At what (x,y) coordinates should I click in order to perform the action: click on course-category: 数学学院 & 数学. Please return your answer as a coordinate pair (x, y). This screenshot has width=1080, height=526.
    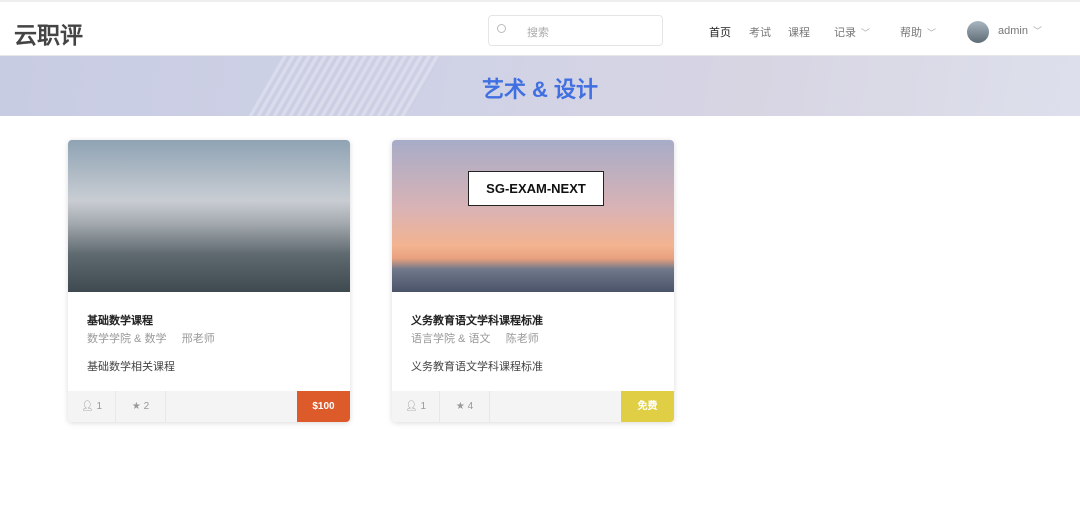
    Looking at the image, I should click on (127, 339).